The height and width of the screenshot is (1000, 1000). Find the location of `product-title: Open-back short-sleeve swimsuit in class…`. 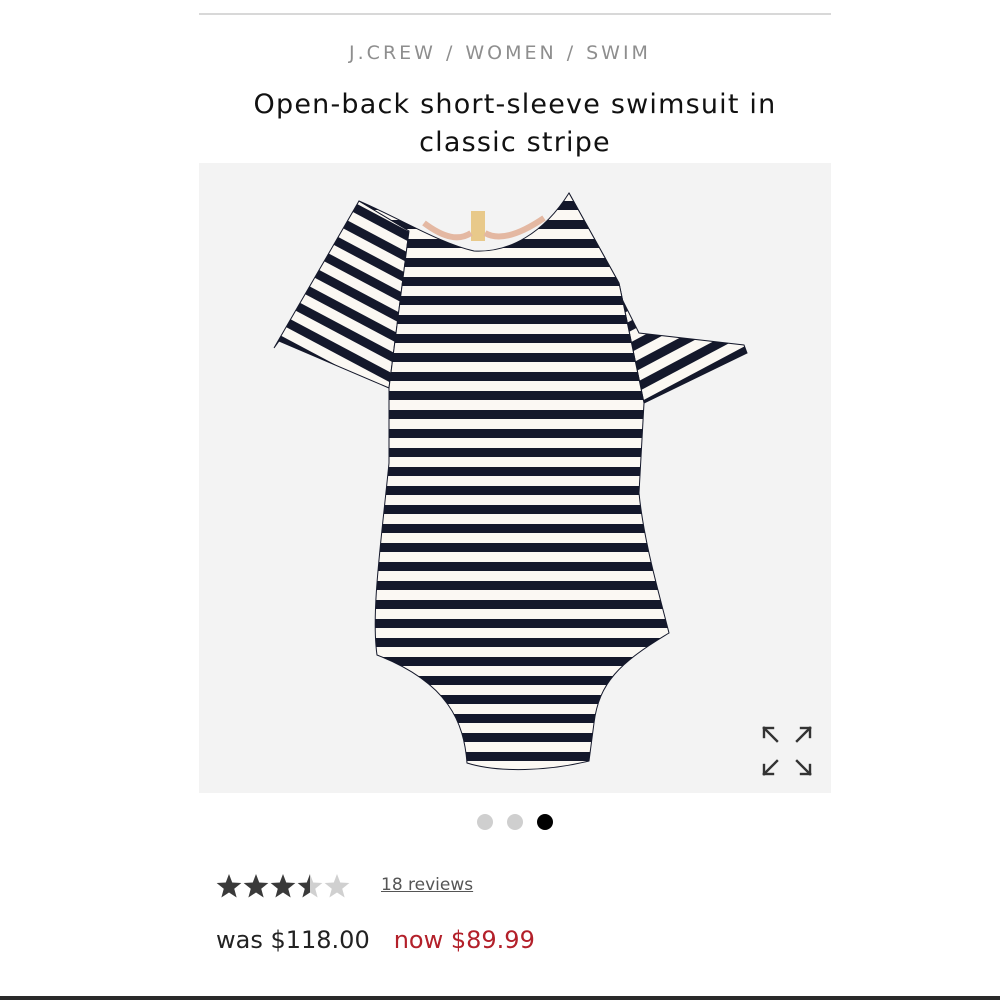

product-title: Open-back short-sleeve swimsuit in class… is located at coordinates (515, 124).